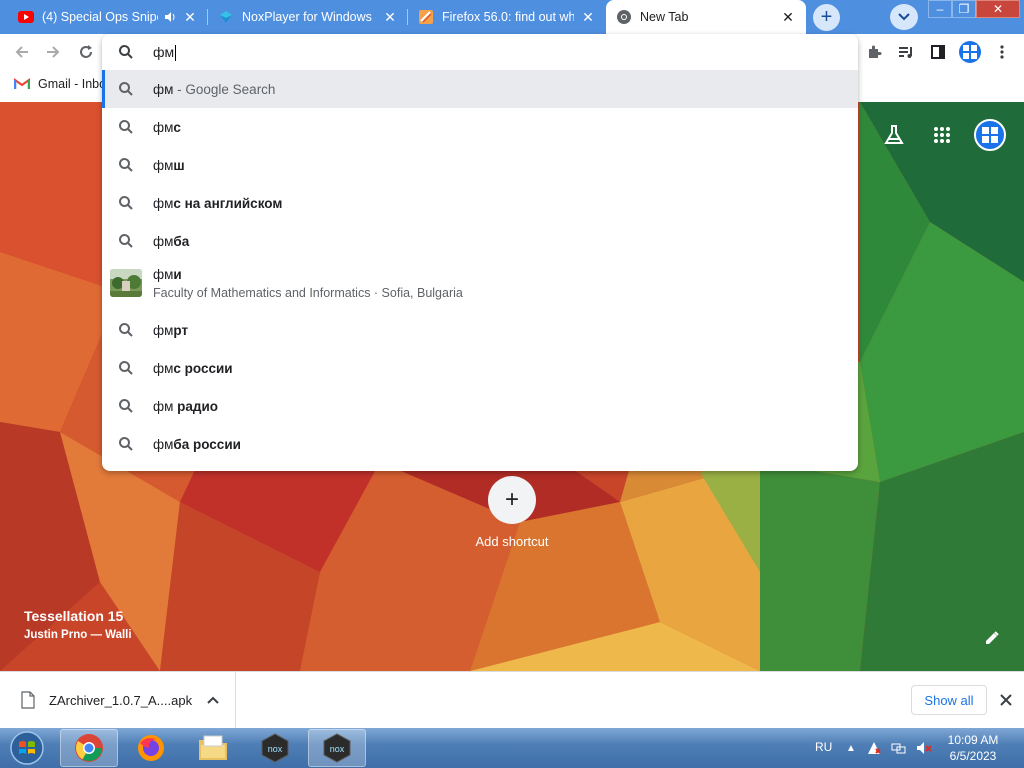 Image resolution: width=1024 pixels, height=768 pixels. I want to click on suggestion-completion: с россии, so click(203, 368).